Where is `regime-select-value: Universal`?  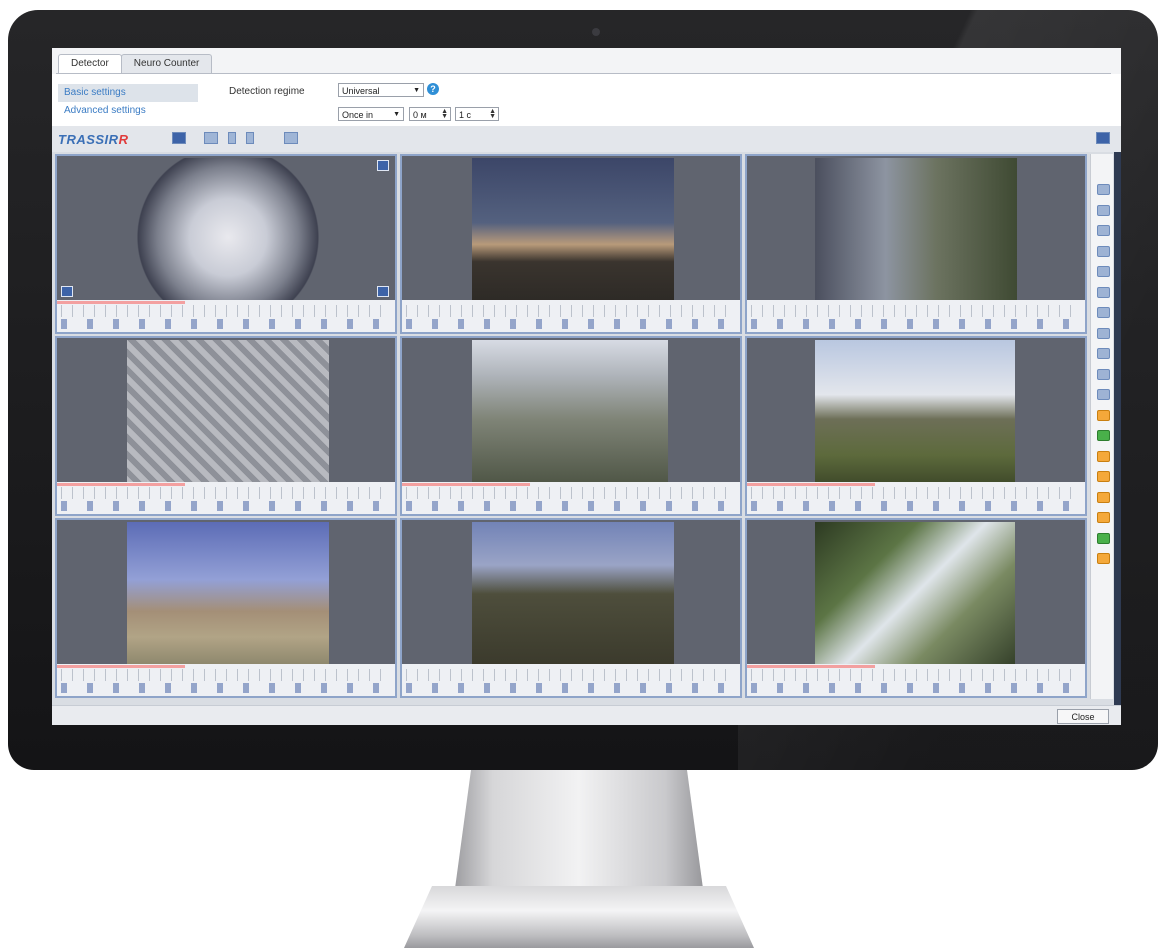 regime-select-value: Universal is located at coordinates (361, 91).